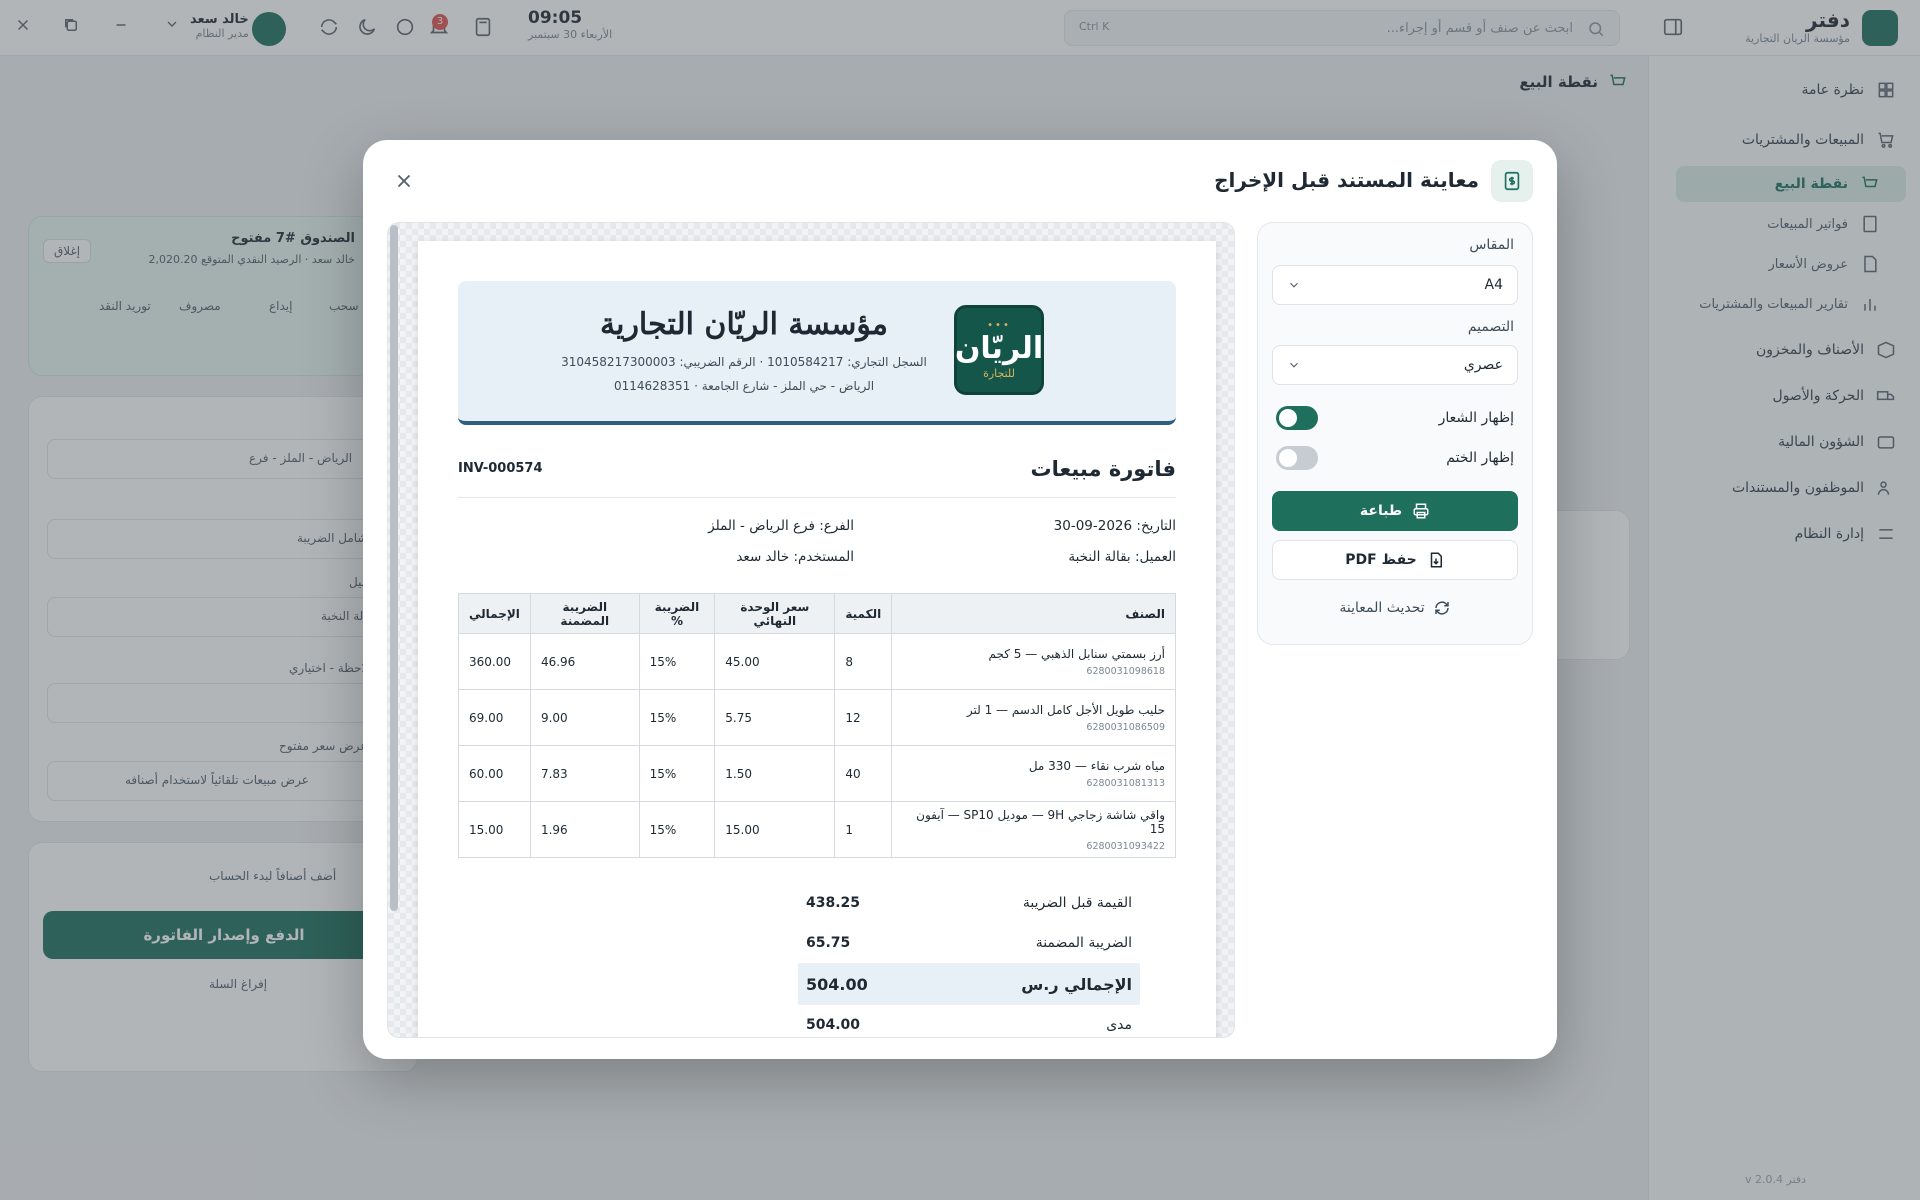 This screenshot has height=1200, width=1920. What do you see at coordinates (863, 829) in the screenshot?
I see `qty-cell: 1` at bounding box center [863, 829].